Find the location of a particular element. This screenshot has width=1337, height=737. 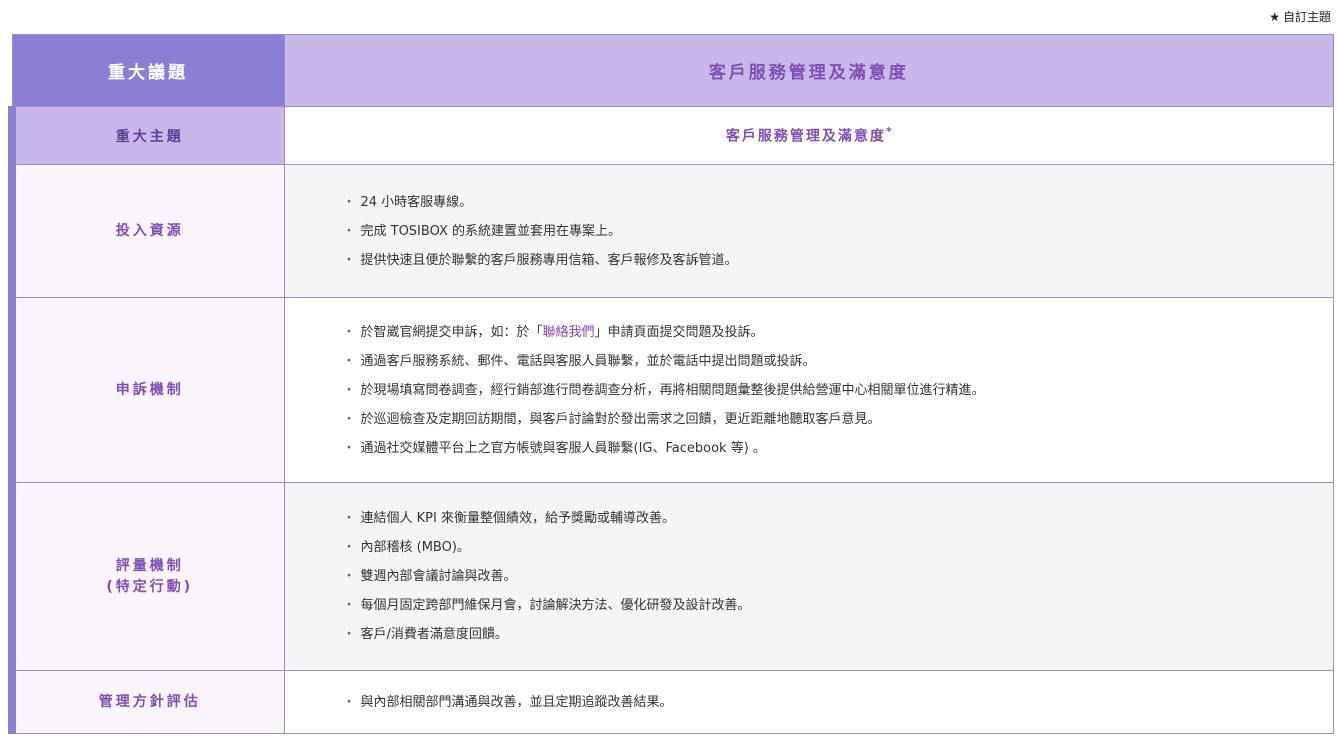

list-item: ・客戶/消費者滿意度回饋。 is located at coordinates (838, 634).